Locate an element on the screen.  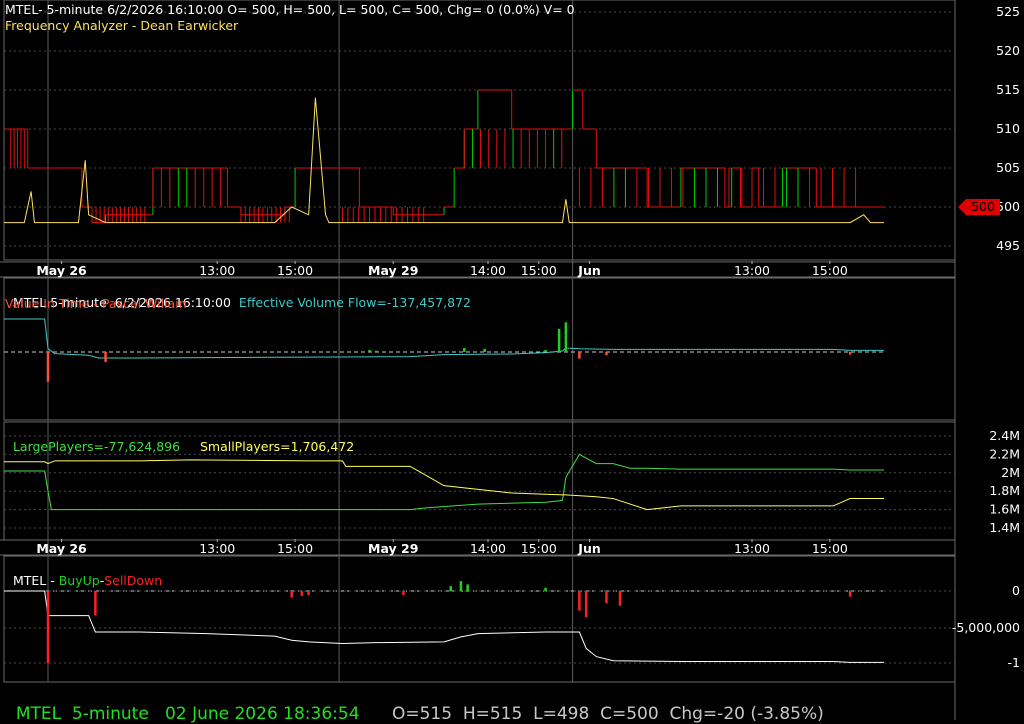
last-price-marker-text: 500 is located at coordinates (983, 206).